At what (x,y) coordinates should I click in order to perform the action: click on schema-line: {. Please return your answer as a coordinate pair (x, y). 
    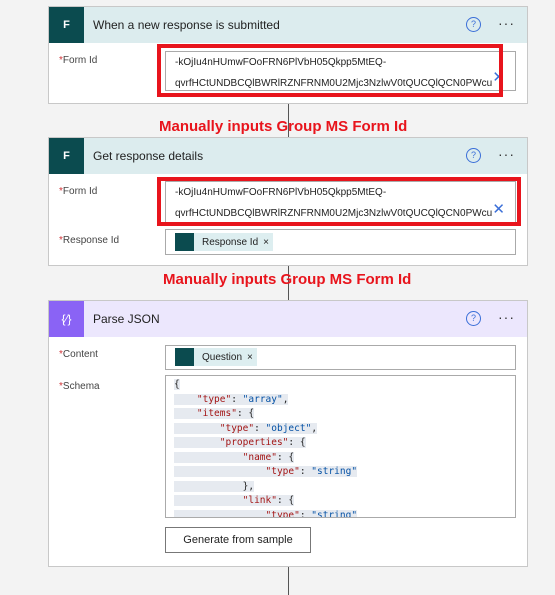
    Looking at the image, I should click on (177, 384).